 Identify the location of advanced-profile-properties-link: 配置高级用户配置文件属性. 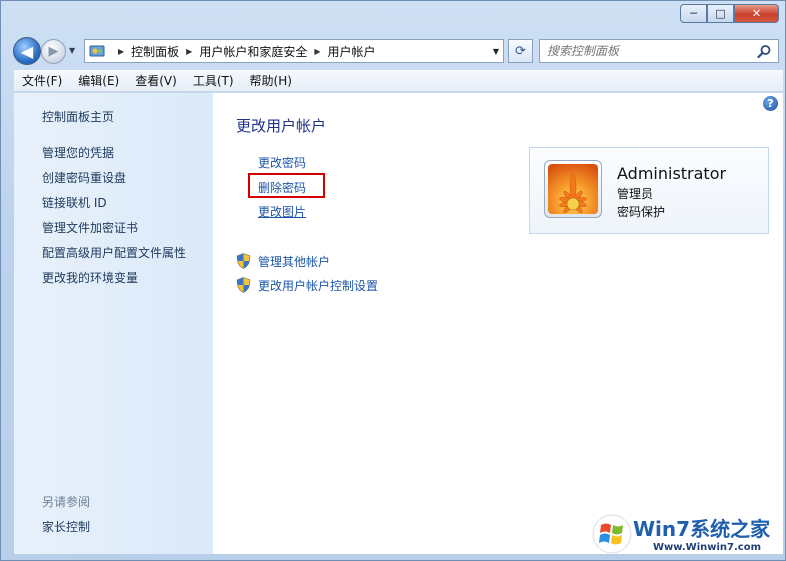
(114, 252).